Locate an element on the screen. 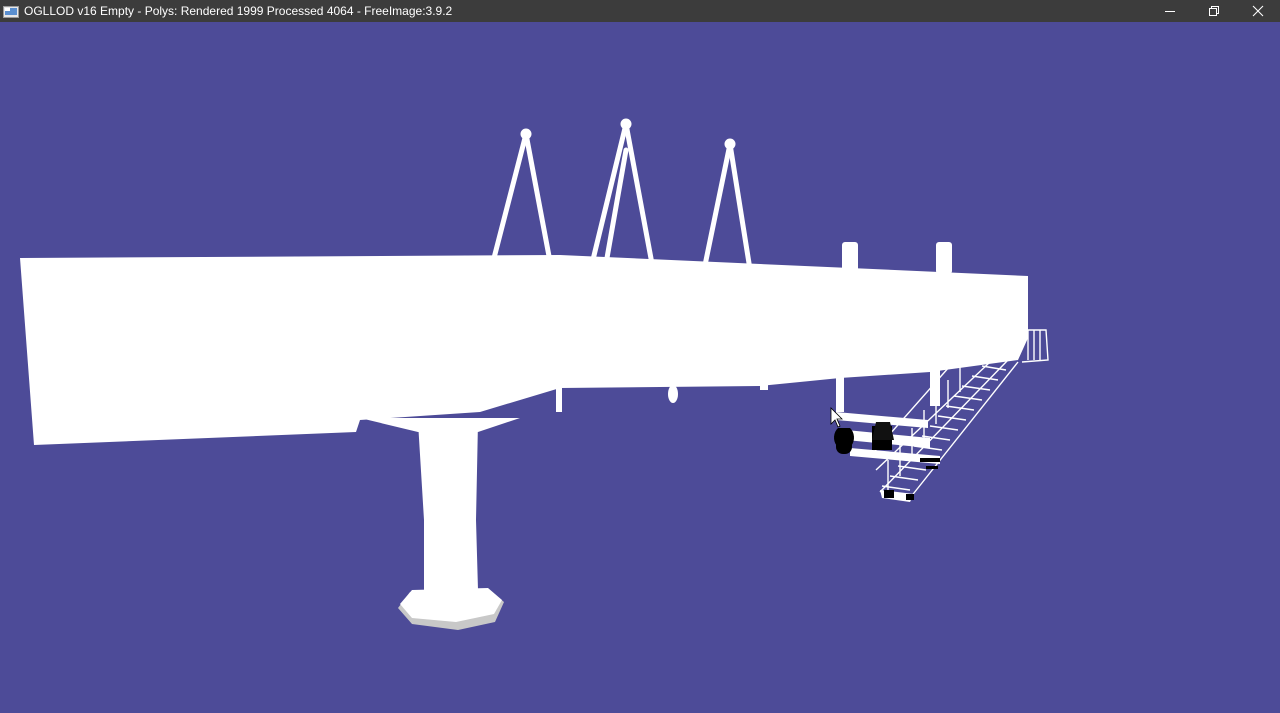 Image resolution: width=1280 pixels, height=713 pixels. close-button is located at coordinates (1258, 11).